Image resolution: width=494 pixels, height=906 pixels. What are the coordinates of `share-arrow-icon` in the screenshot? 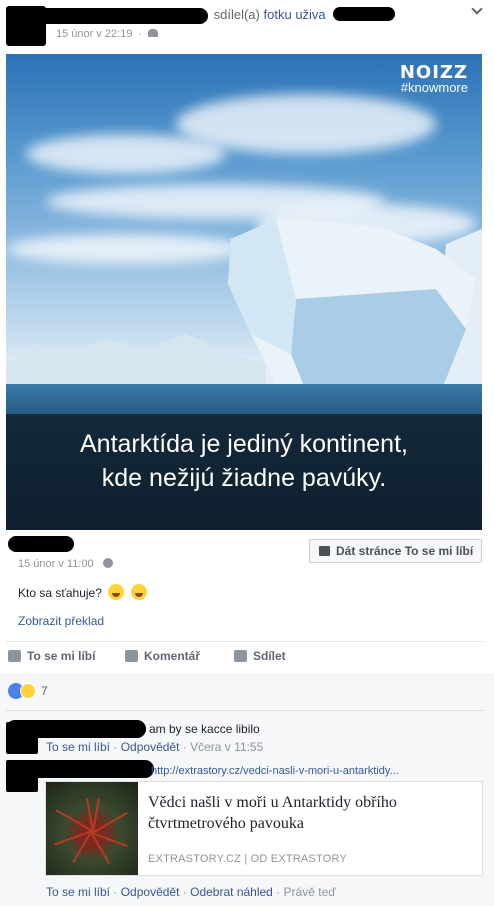 It's located at (240, 656).